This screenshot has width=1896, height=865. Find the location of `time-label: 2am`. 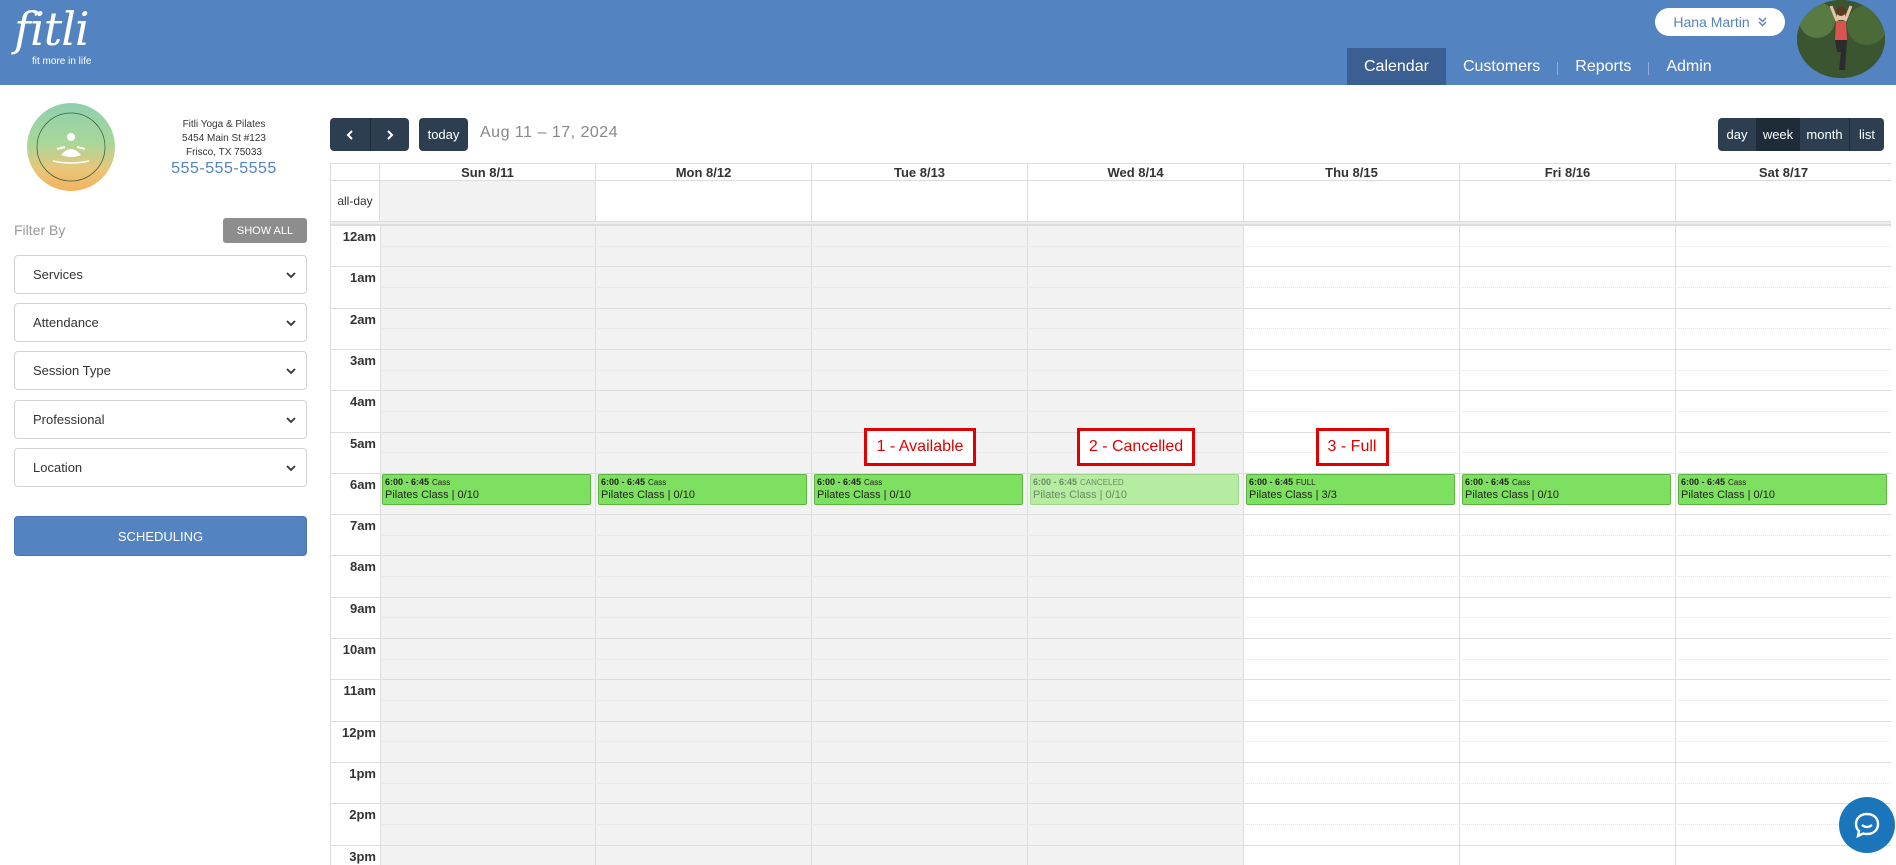

time-label: 2am is located at coordinates (362, 319).